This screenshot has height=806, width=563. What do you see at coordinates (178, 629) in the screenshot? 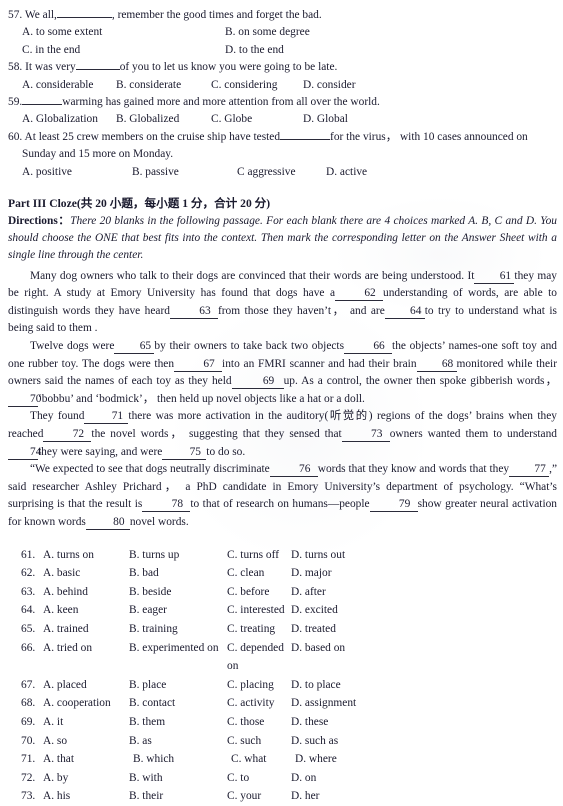
I see `choice-option-b: B. training` at bounding box center [178, 629].